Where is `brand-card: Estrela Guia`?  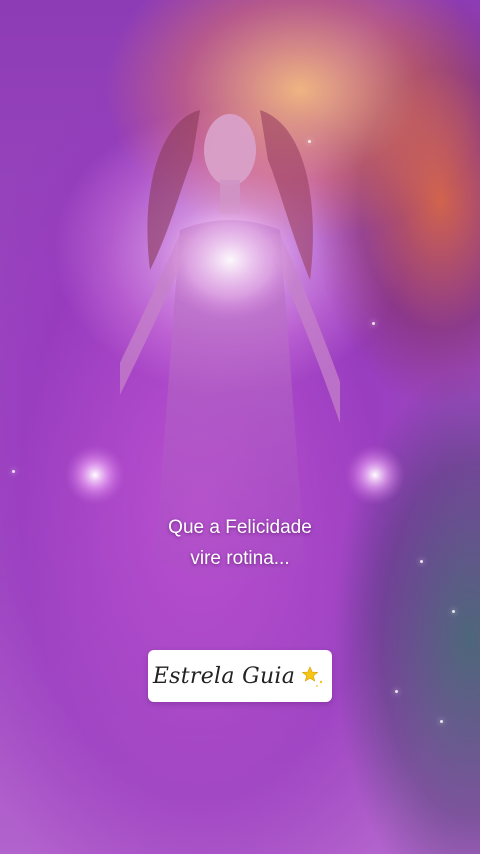
brand-card: Estrela Guia is located at coordinates (240, 676).